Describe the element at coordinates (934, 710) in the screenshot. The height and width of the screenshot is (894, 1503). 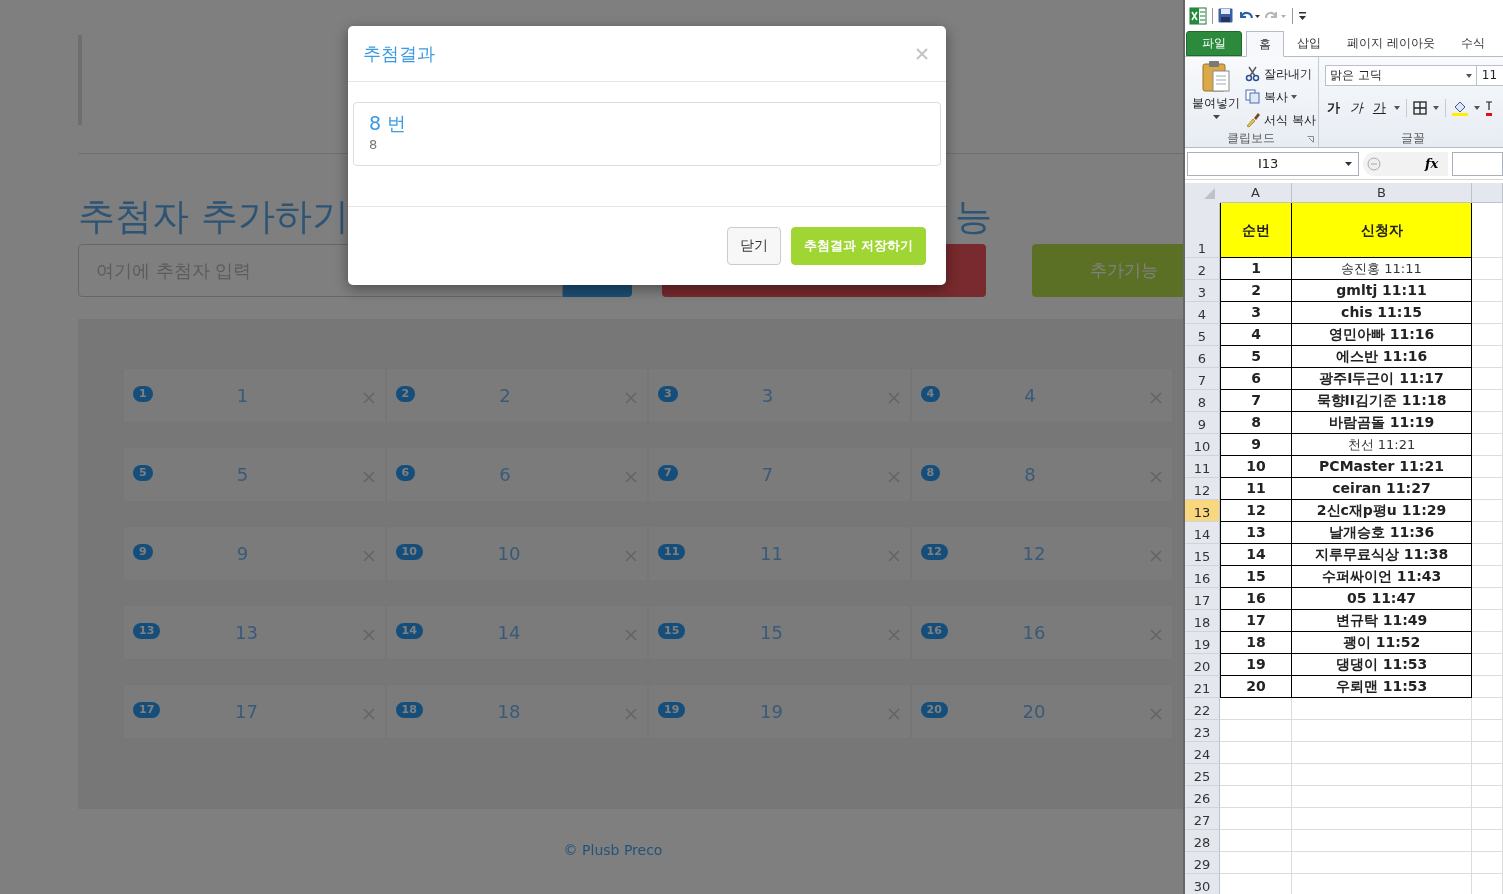
I see `number-badge: 20` at that location.